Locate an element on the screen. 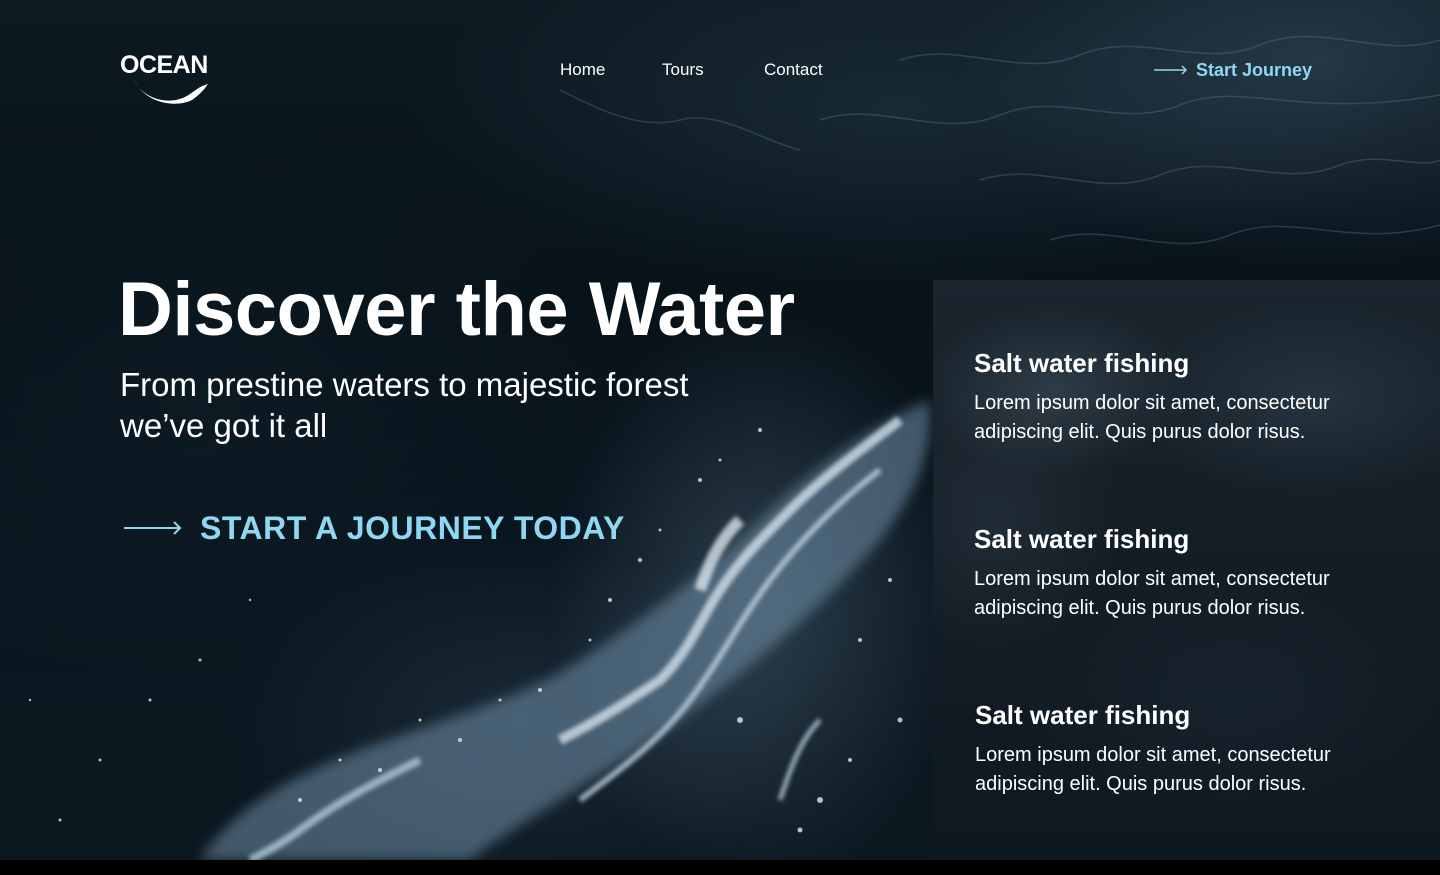  hero-title: Discover the Water is located at coordinates (456, 309).